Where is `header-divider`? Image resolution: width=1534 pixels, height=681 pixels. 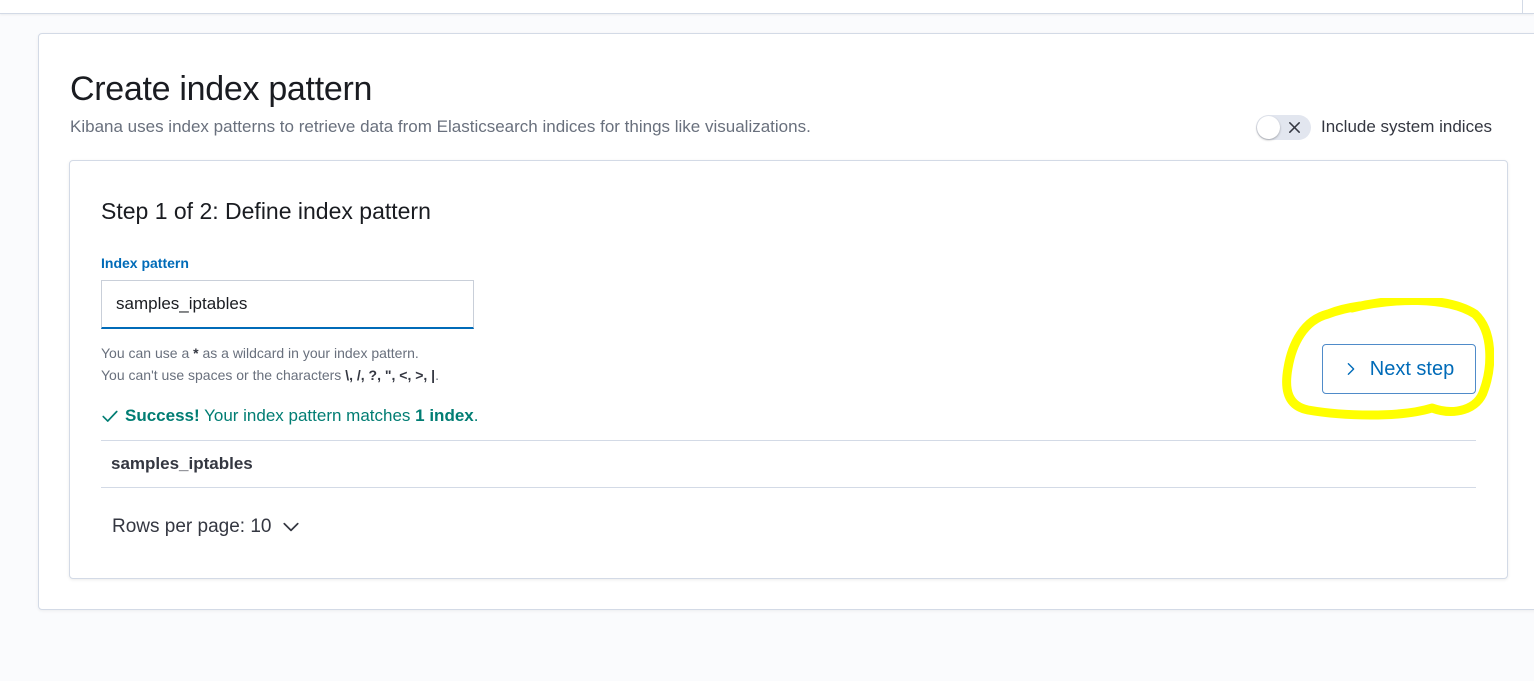
header-divider is located at coordinates (1522, 6).